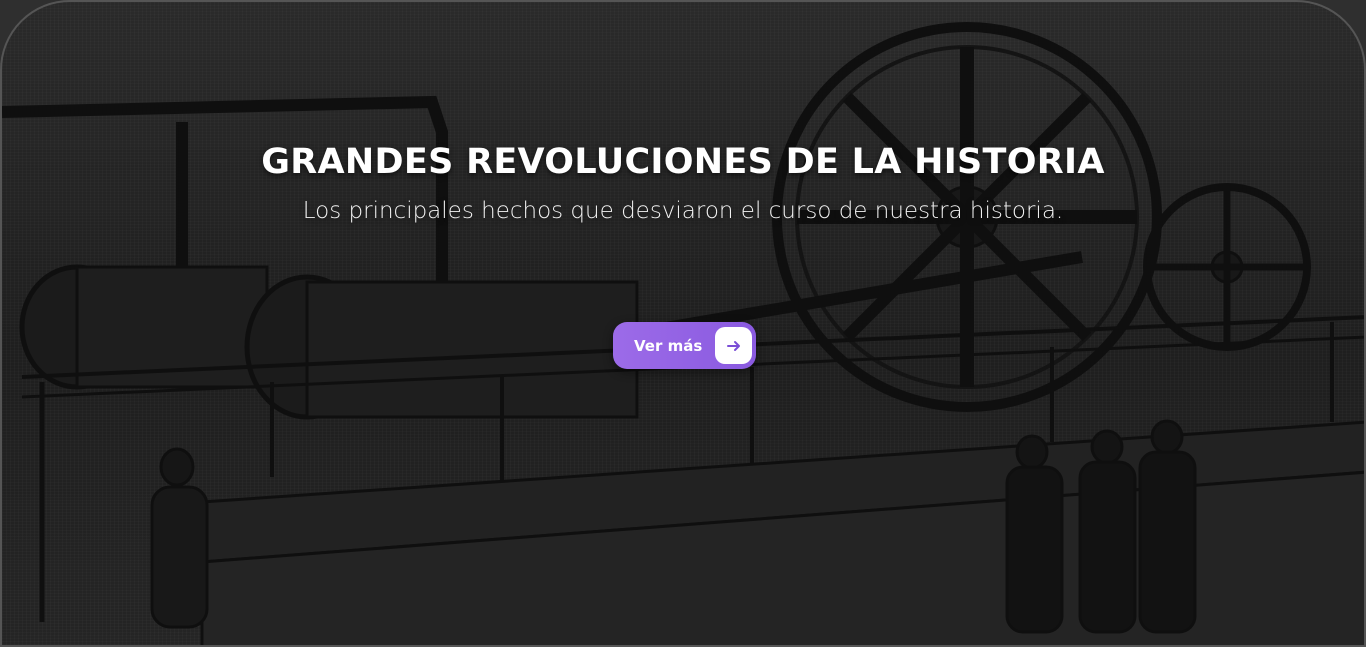 The width and height of the screenshot is (1366, 647). I want to click on ver-mas-button: Ver más, so click(684, 345).